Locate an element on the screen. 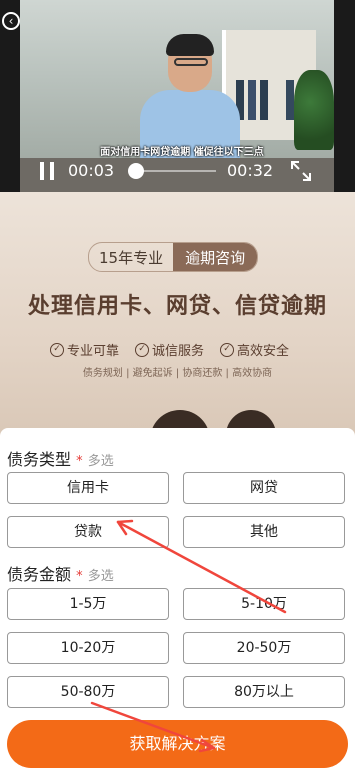 The width and height of the screenshot is (355, 774). feature-item: ✓ 高效安全 is located at coordinates (254, 349).